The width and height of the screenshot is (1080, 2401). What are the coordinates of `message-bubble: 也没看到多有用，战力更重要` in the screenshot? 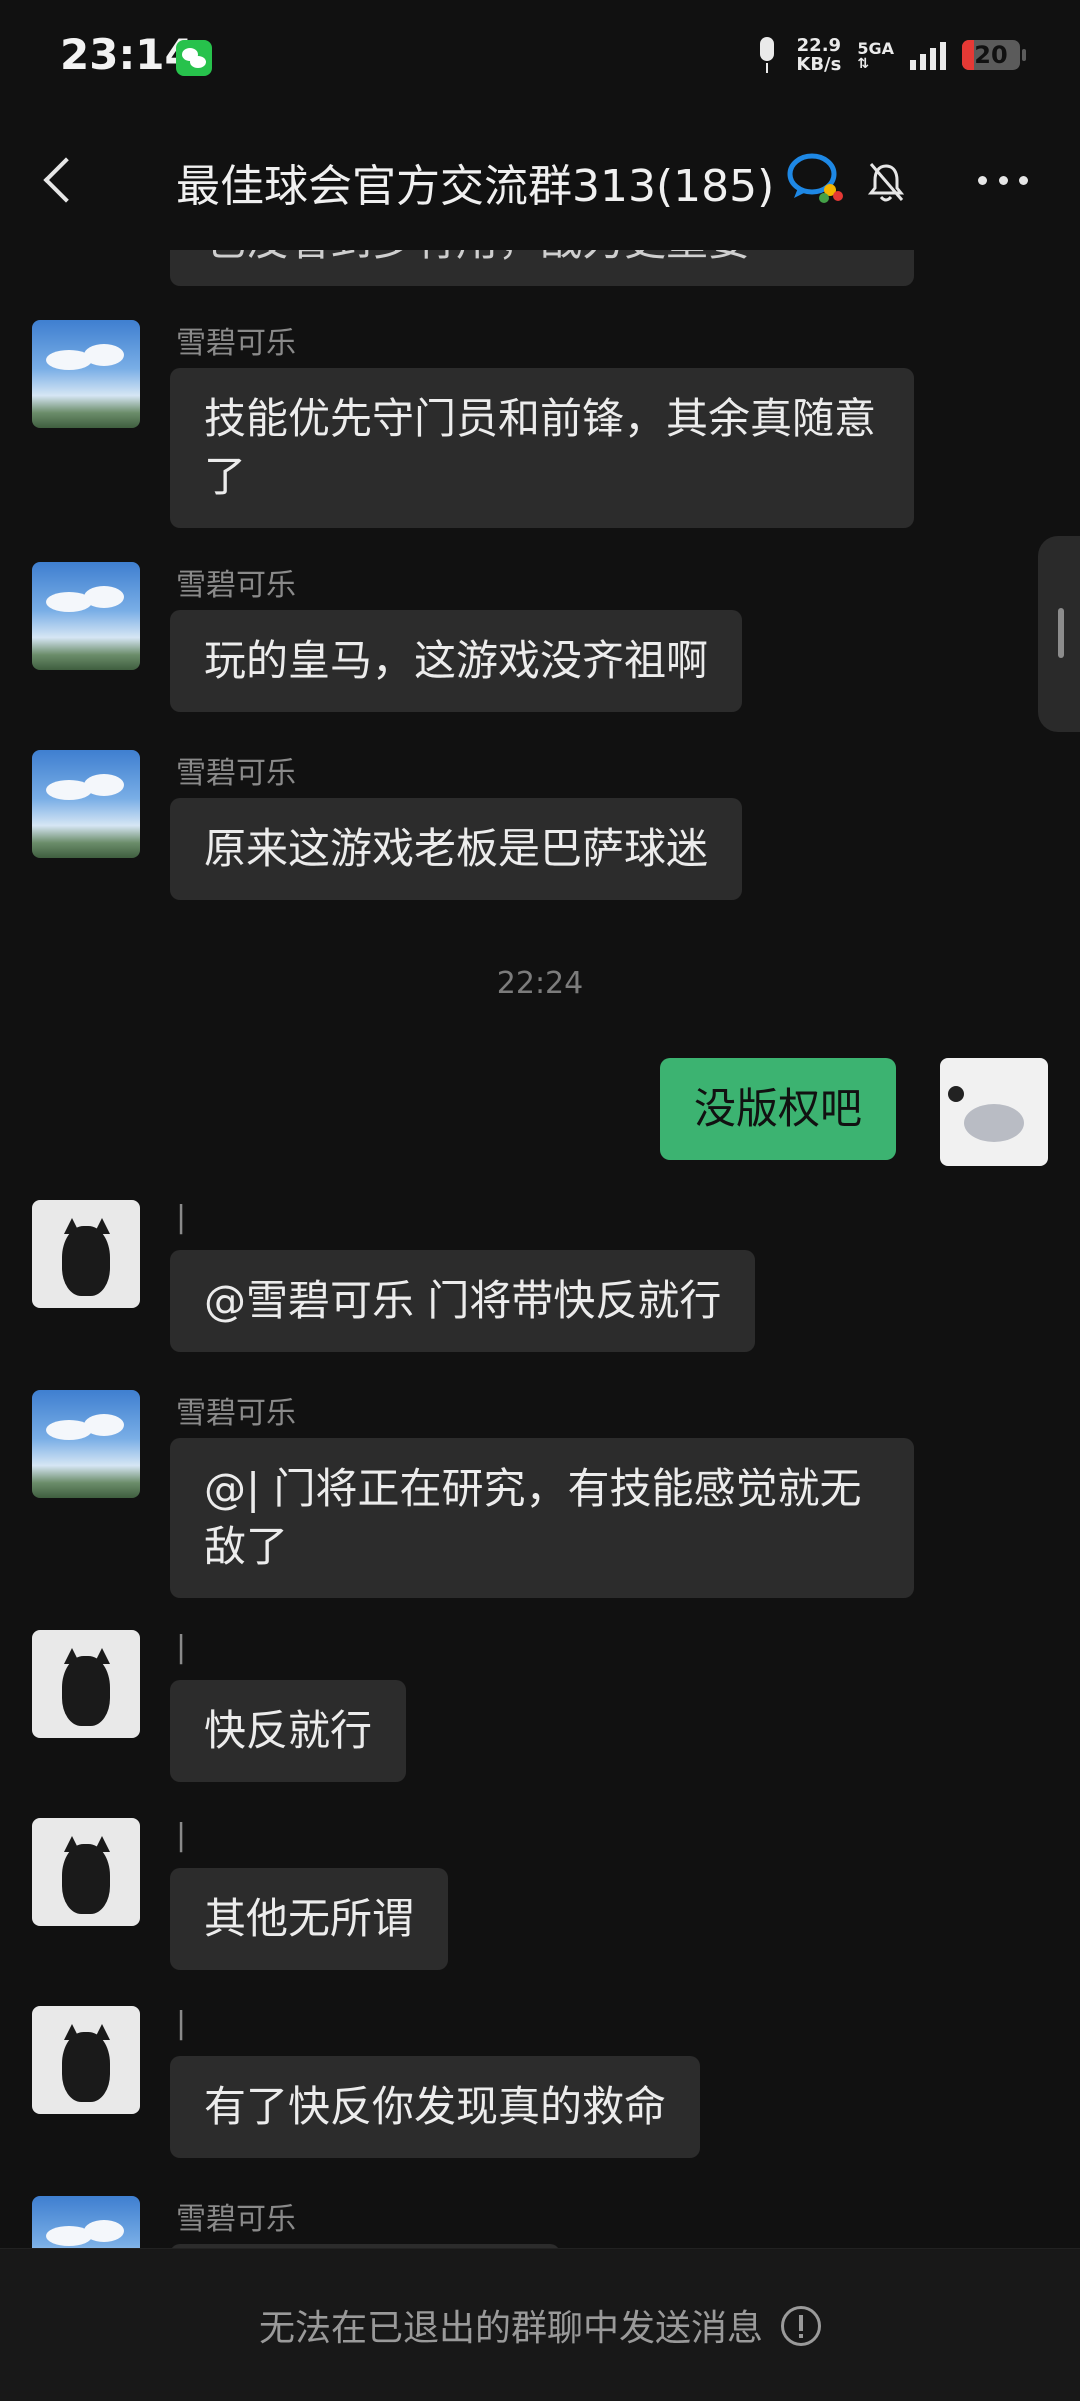 It's located at (542, 268).